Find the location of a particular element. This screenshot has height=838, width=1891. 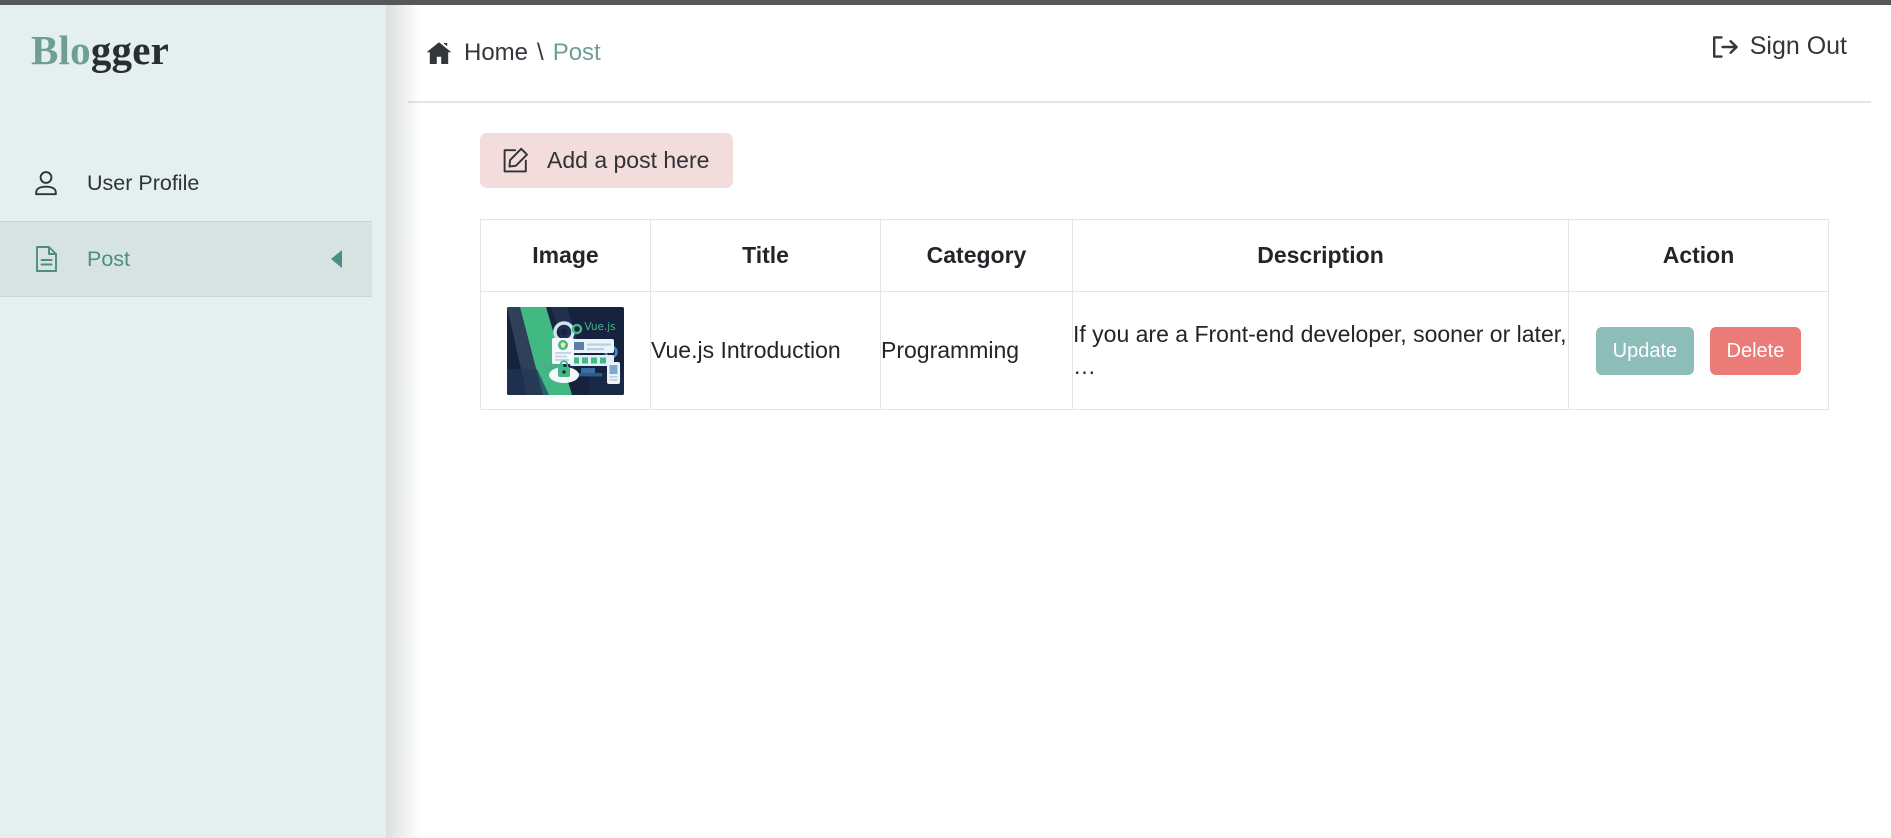

post-thumbnail-vuejs: Vue.js </> is located at coordinates (565, 350).